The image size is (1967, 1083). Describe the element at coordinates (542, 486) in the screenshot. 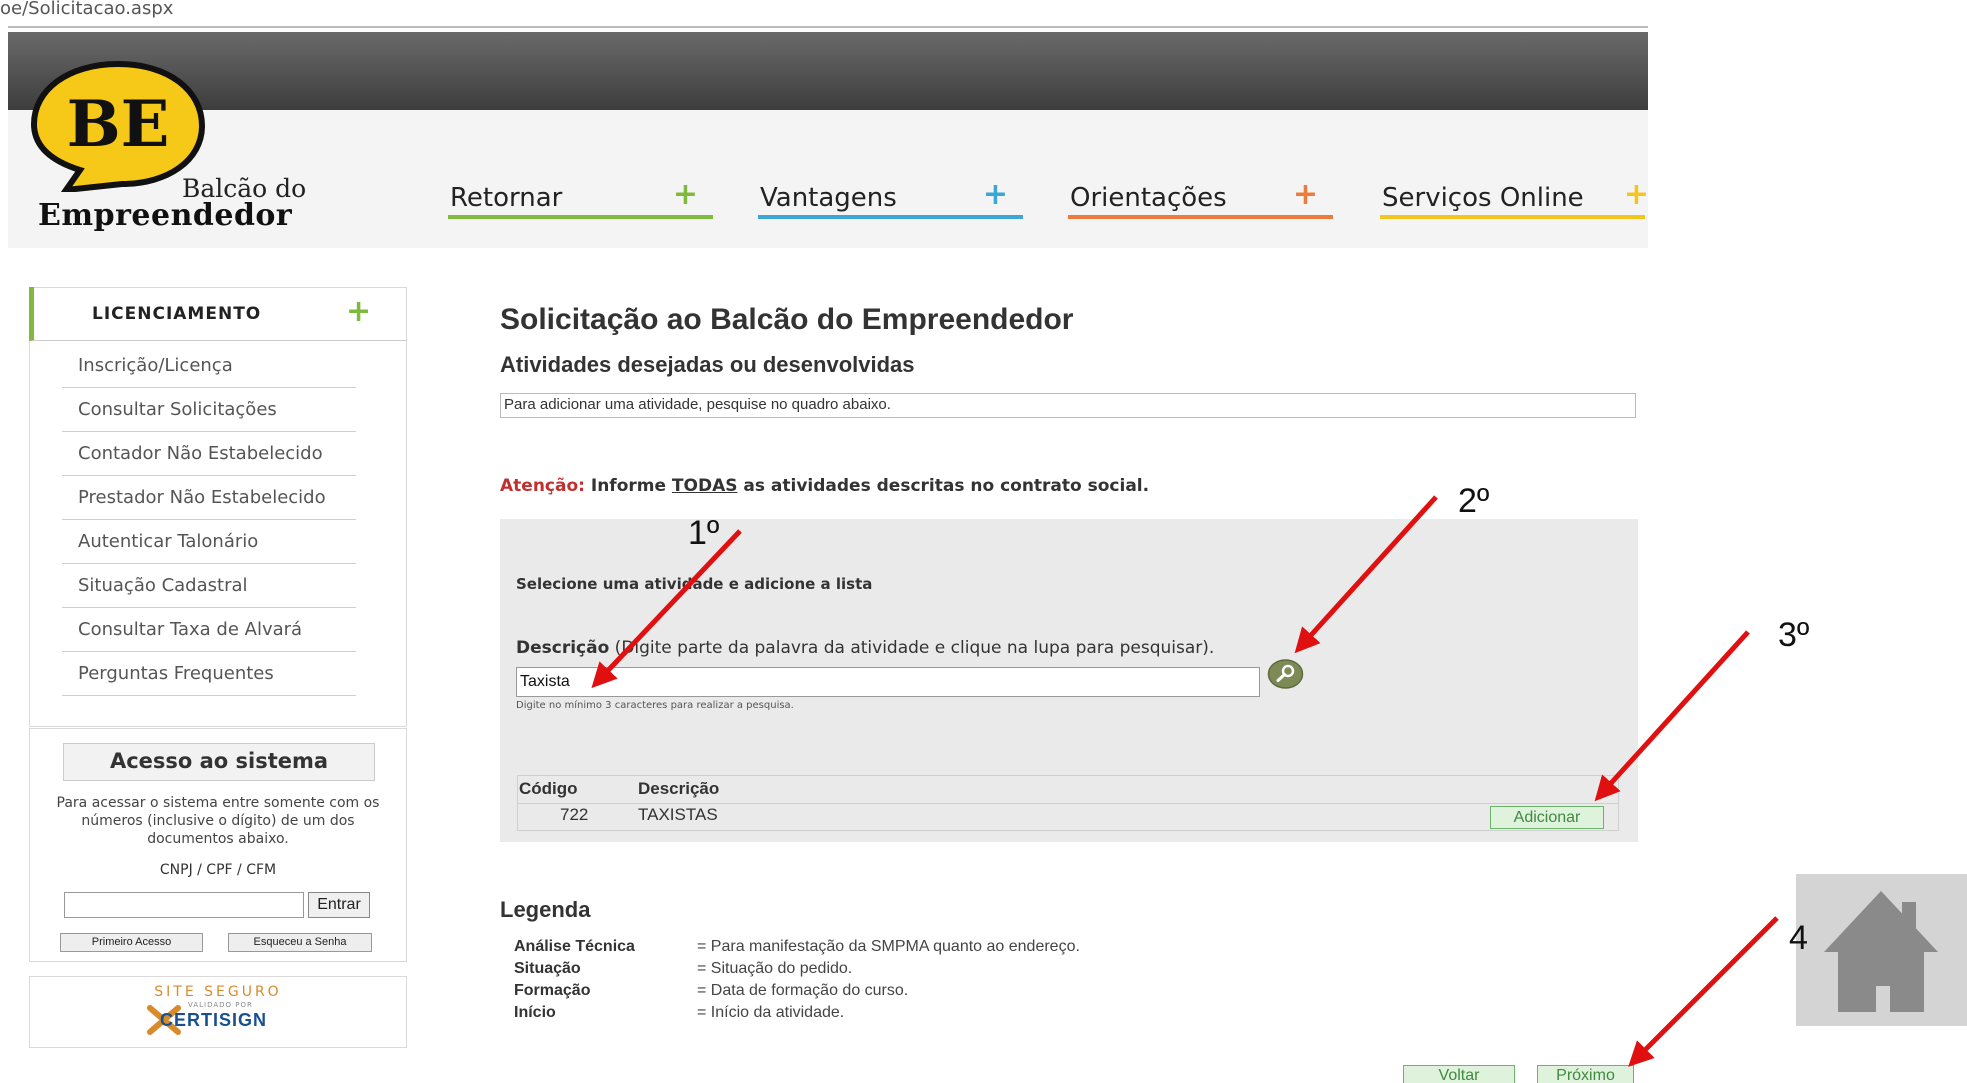

I see `attention-label: Atenção:` at that location.